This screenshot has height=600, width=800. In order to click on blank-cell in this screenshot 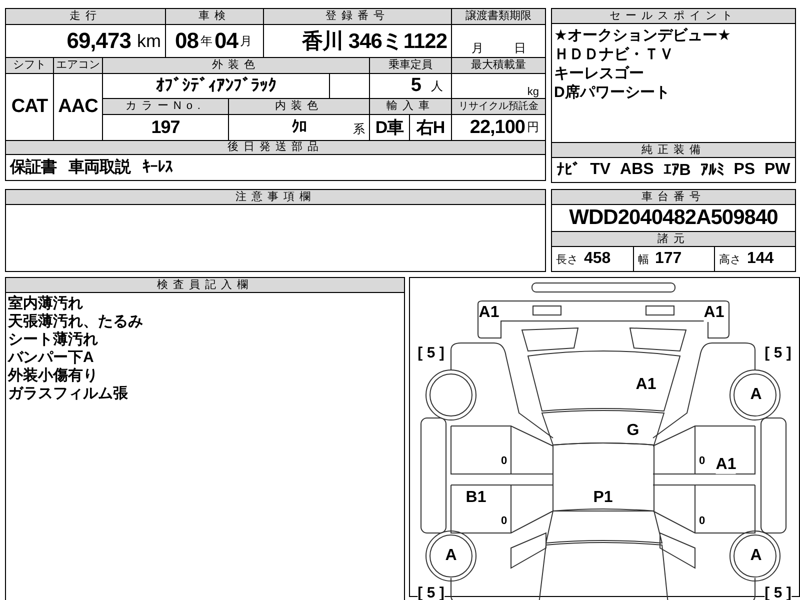, I will do `click(349, 86)`.